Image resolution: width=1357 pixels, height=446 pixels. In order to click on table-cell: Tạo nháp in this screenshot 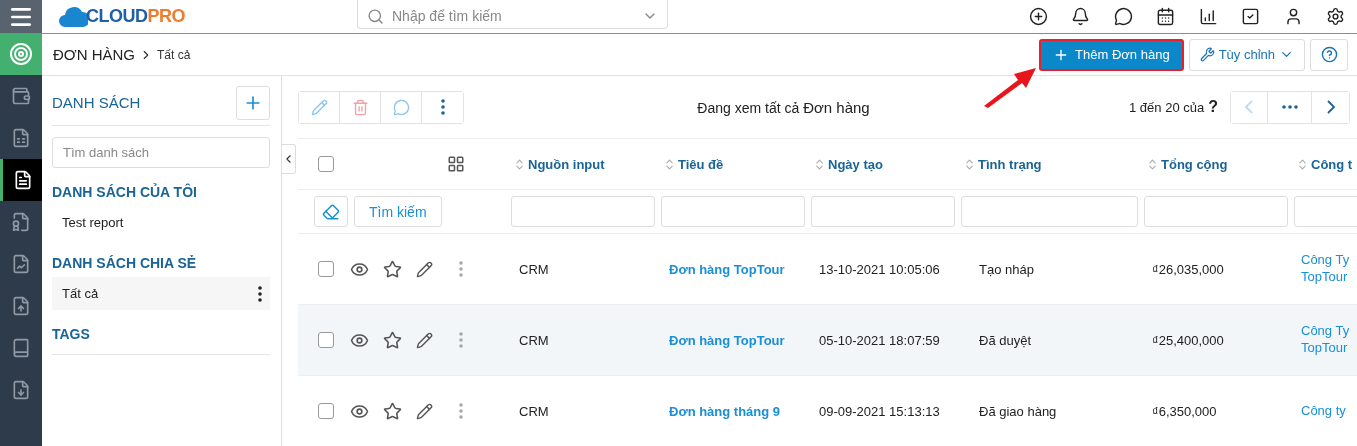, I will do `click(1006, 269)`.